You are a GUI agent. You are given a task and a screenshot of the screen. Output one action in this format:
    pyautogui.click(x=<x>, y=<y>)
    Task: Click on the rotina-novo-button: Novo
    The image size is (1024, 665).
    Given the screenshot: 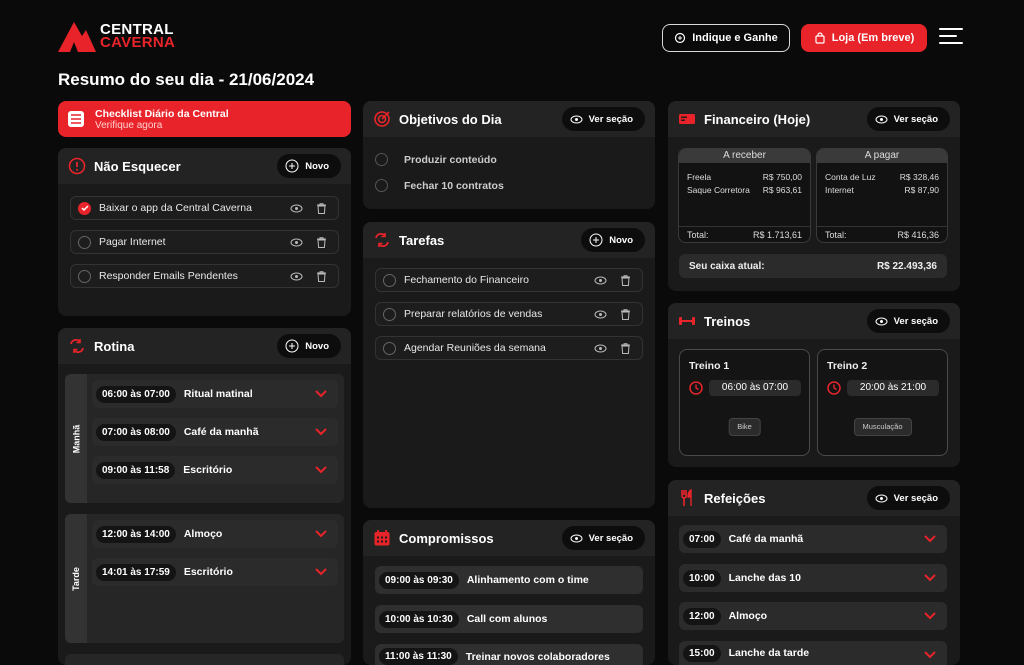 What is the action you would take?
    pyautogui.click(x=309, y=346)
    